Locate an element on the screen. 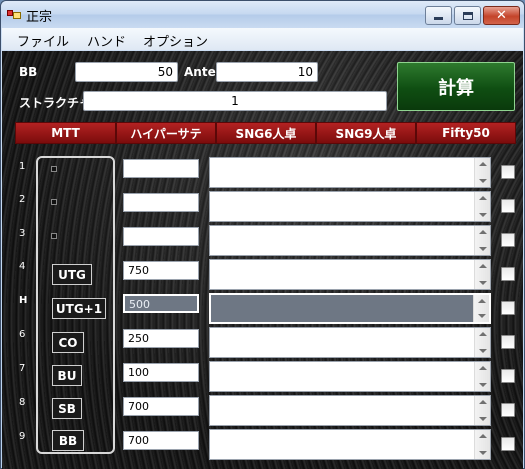 Image resolution: width=525 pixels, height=469 pixels. minimize-icon is located at coordinates (438, 18).